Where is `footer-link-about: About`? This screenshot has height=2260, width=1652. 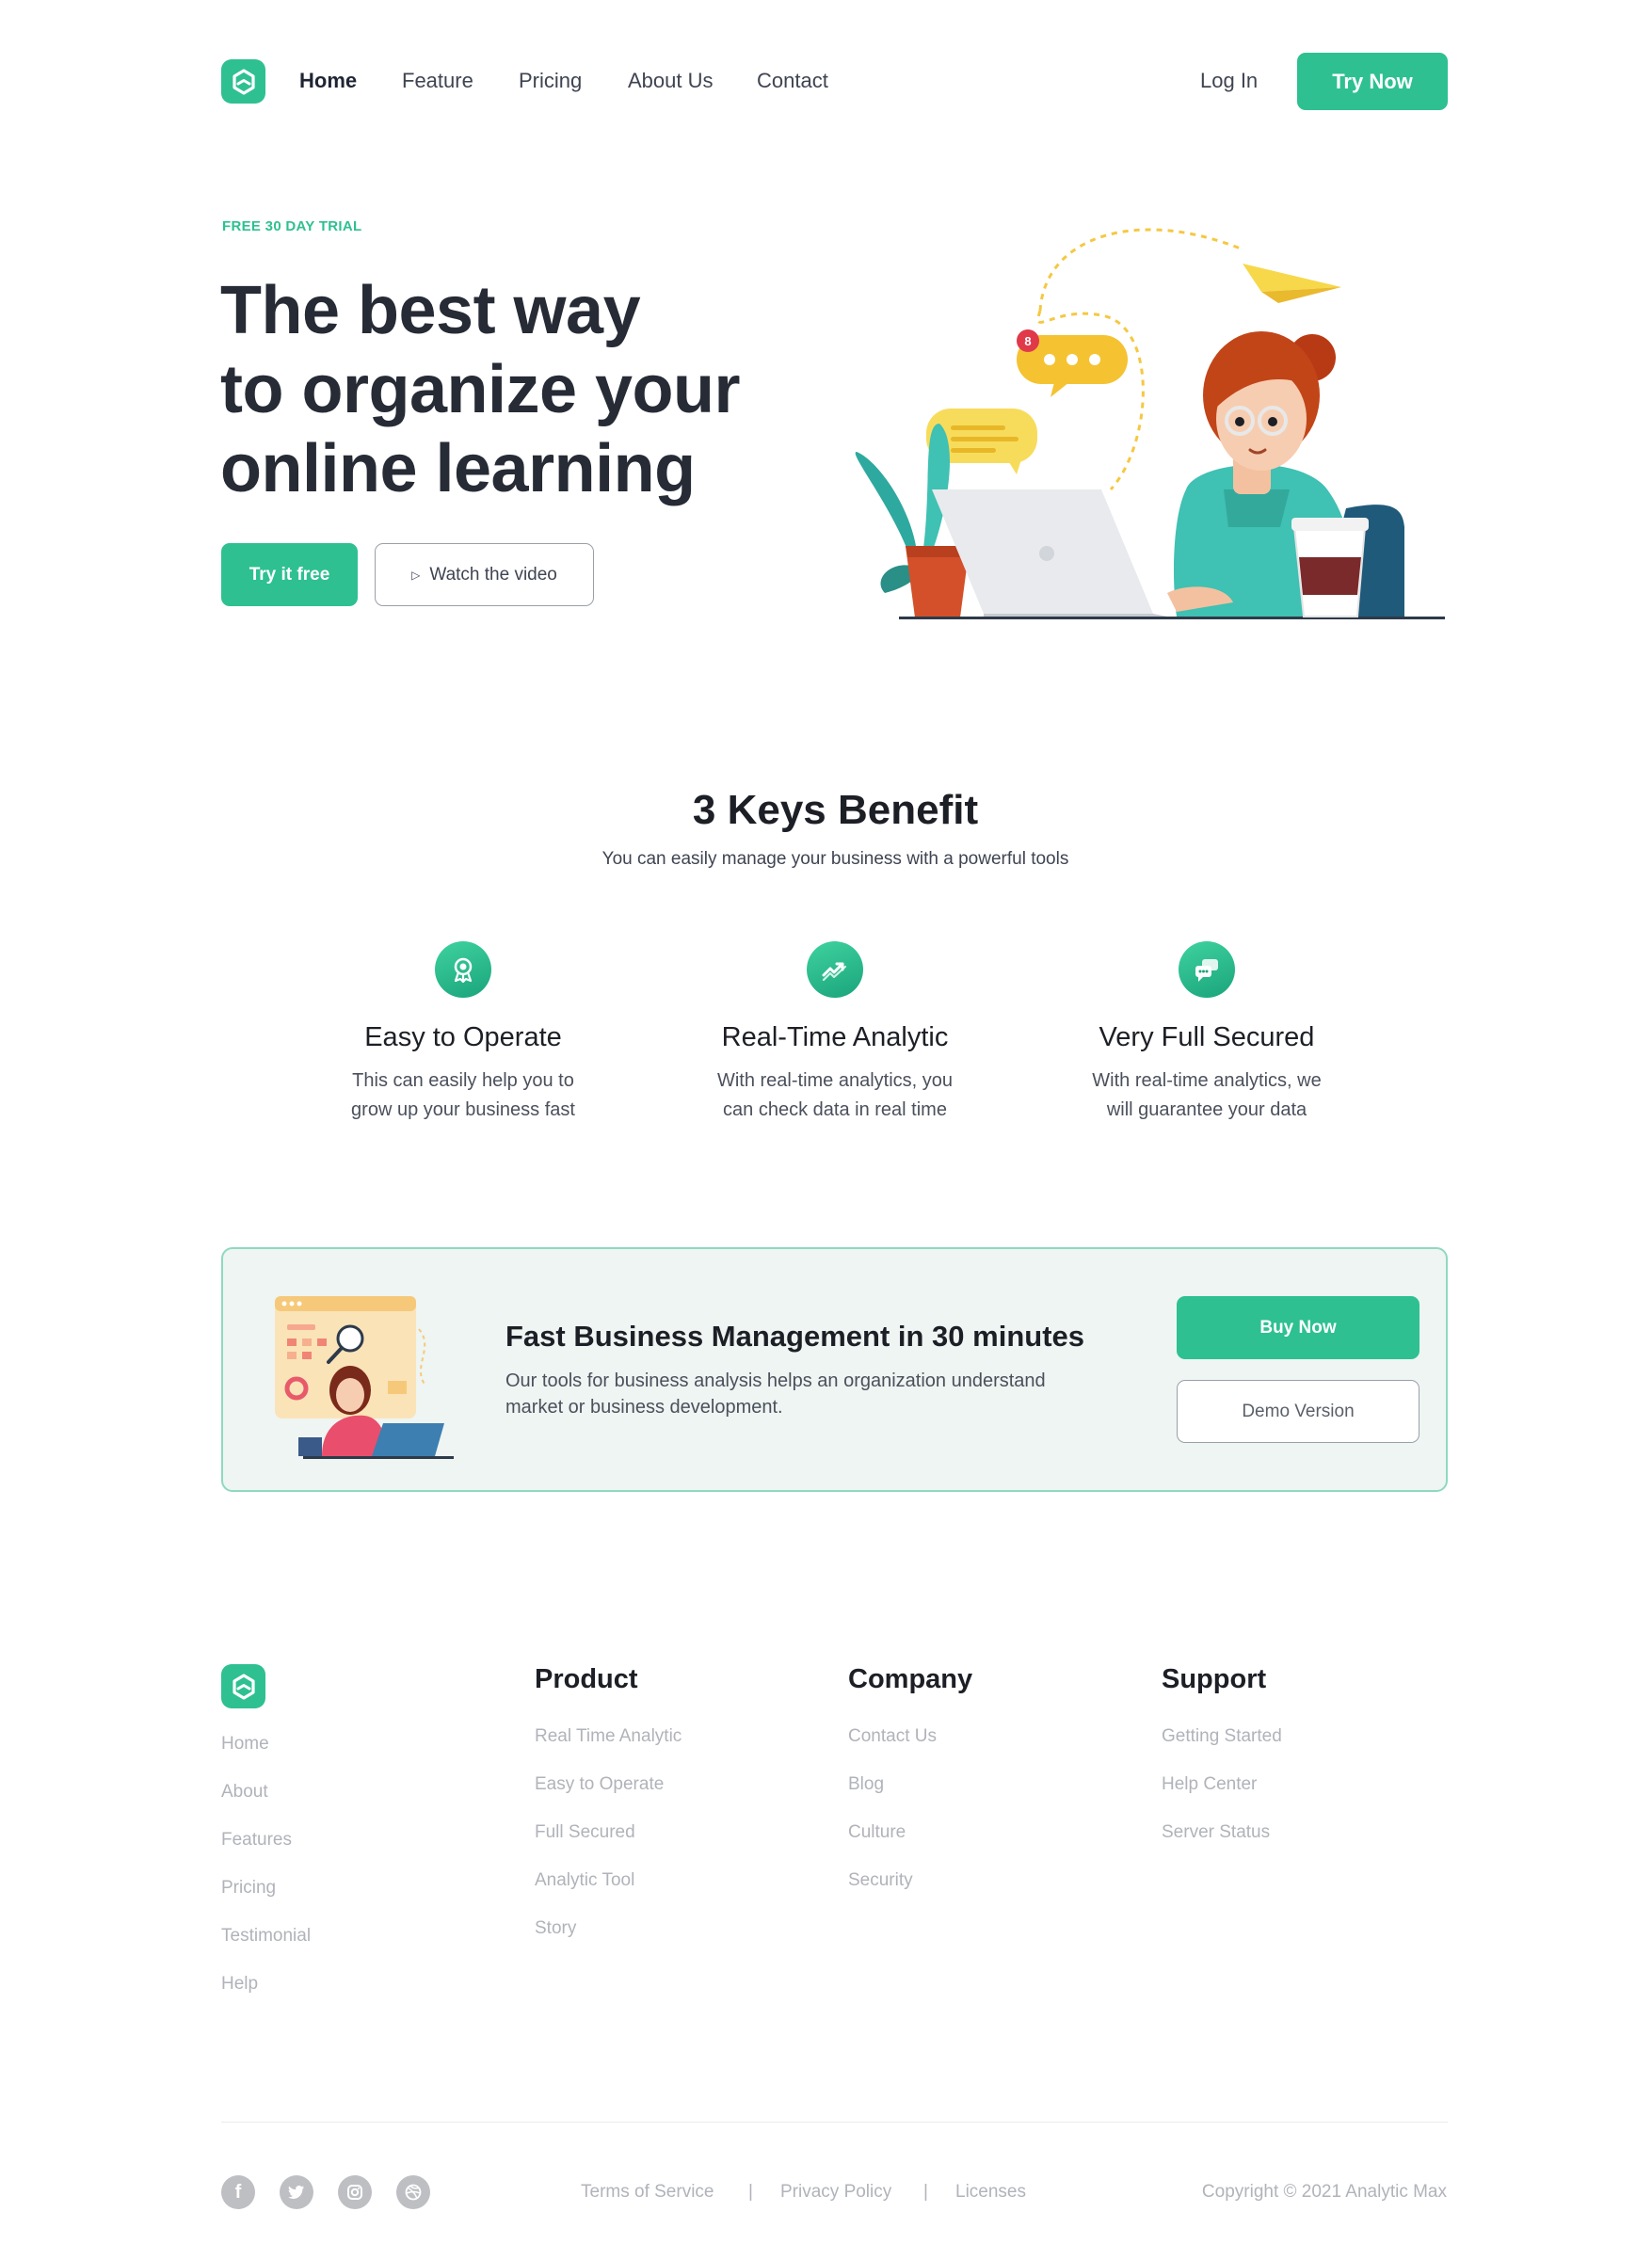 footer-link-about: About is located at coordinates (244, 1792).